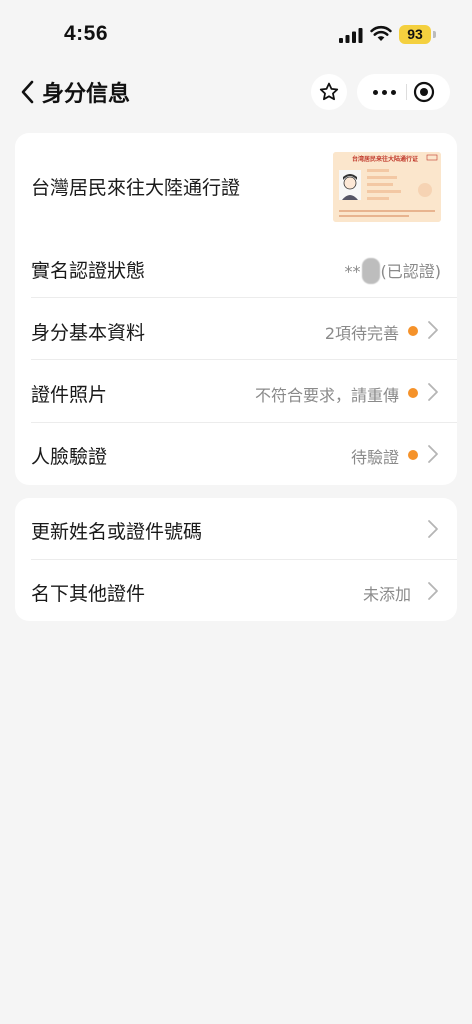  I want to click on row-label: 名下其他證件, so click(88, 594).